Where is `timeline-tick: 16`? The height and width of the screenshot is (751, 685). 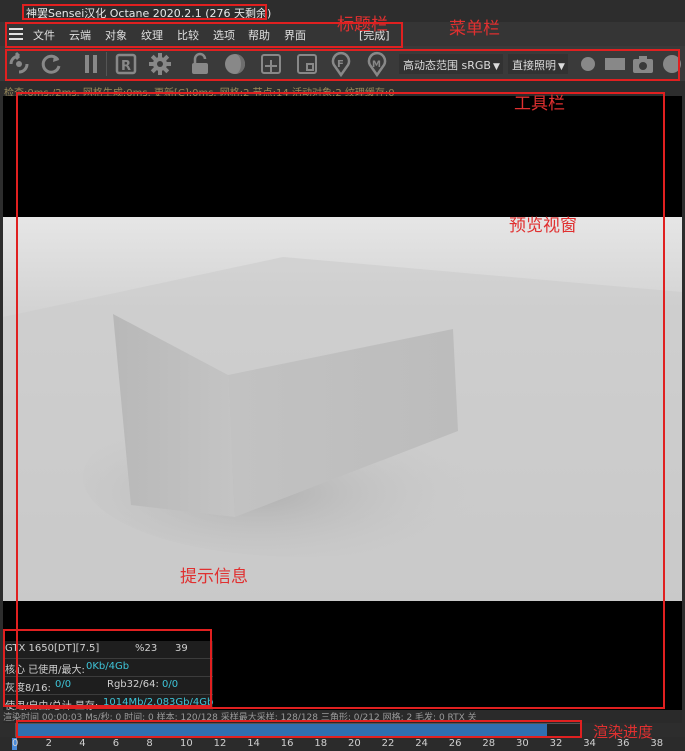 timeline-tick: 16 is located at coordinates (287, 743).